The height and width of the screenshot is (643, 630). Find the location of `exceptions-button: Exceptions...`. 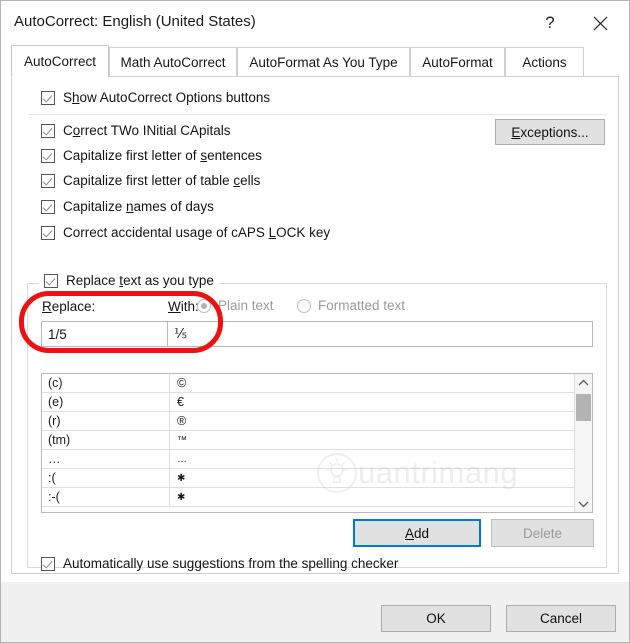

exceptions-button: Exceptions... is located at coordinates (550, 132).